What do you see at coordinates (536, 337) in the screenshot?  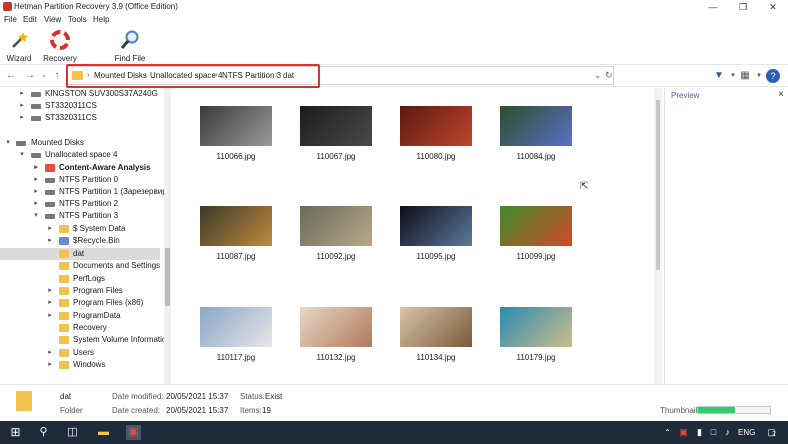 I see `file-tile: 110179.jpg` at bounding box center [536, 337].